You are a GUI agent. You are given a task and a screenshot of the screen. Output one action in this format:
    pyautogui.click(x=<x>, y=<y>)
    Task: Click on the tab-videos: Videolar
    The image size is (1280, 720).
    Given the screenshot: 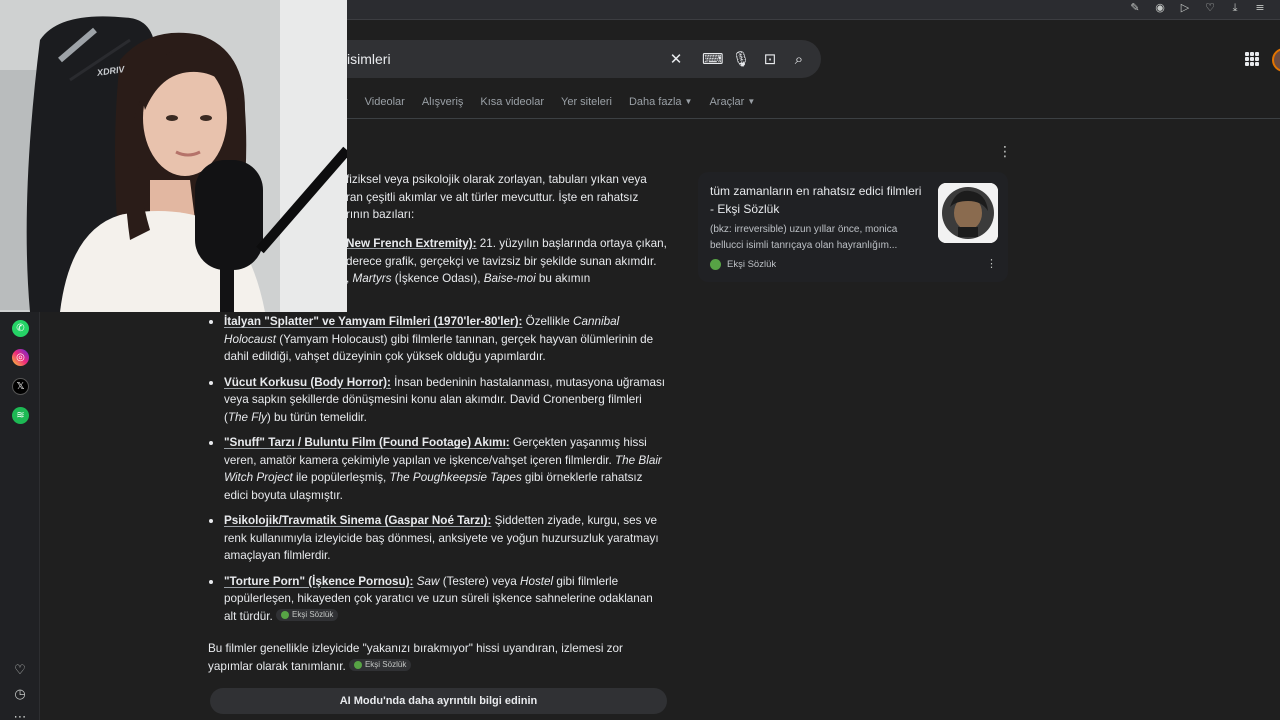 What is the action you would take?
    pyautogui.click(x=385, y=104)
    